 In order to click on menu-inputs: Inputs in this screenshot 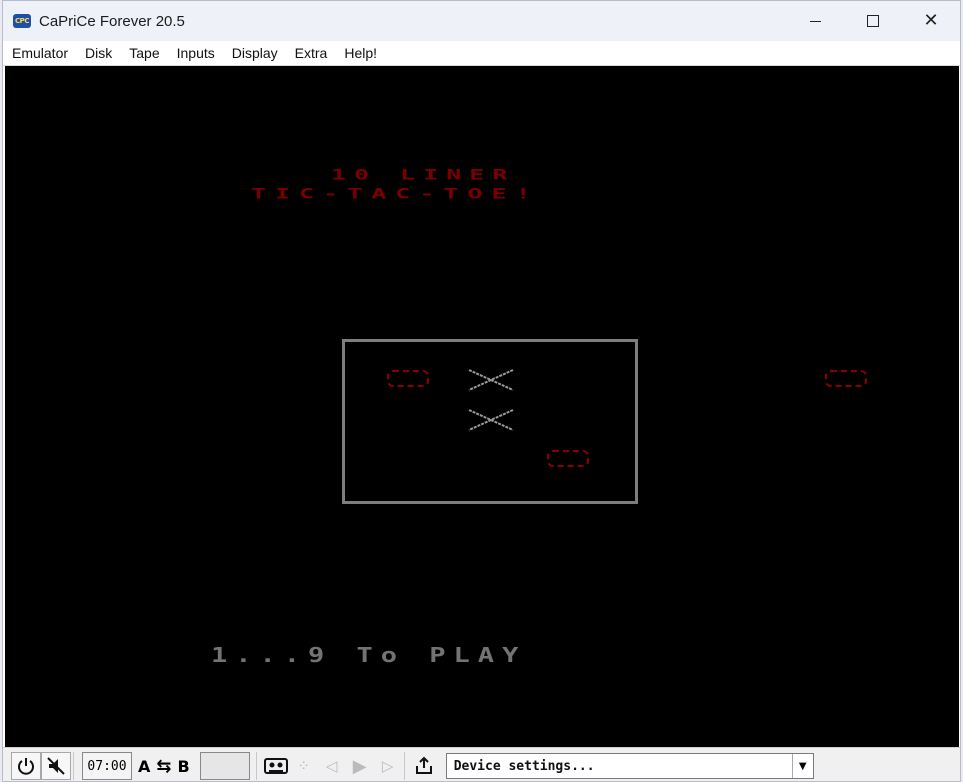, I will do `click(195, 53)`.